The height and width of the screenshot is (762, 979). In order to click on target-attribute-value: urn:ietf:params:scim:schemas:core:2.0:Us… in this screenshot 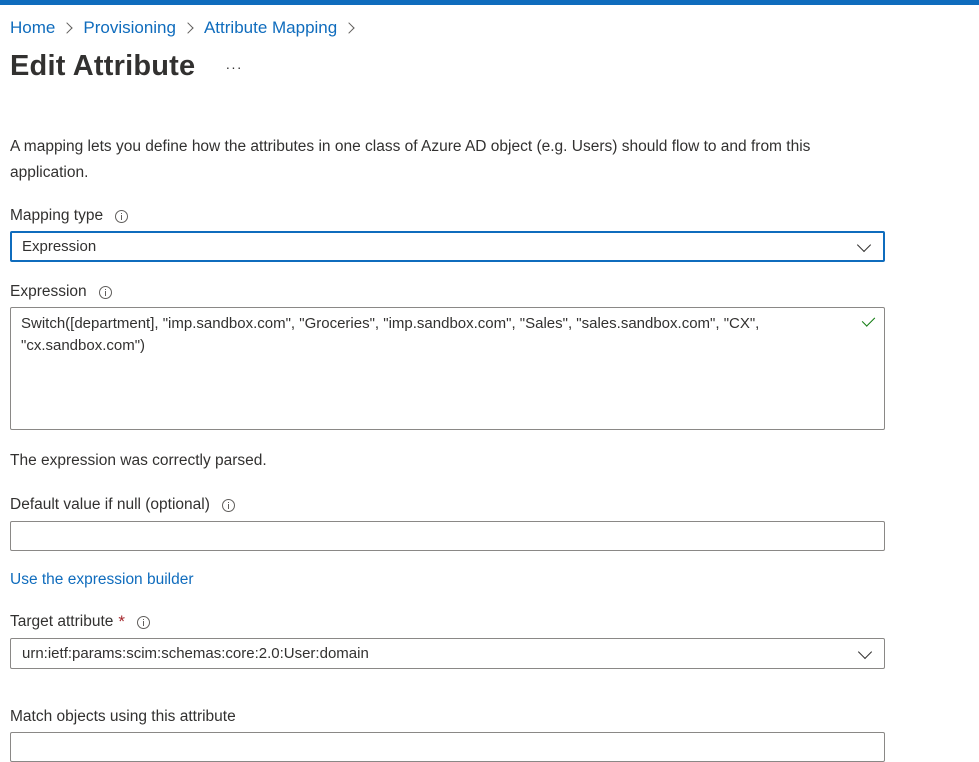, I will do `click(195, 653)`.